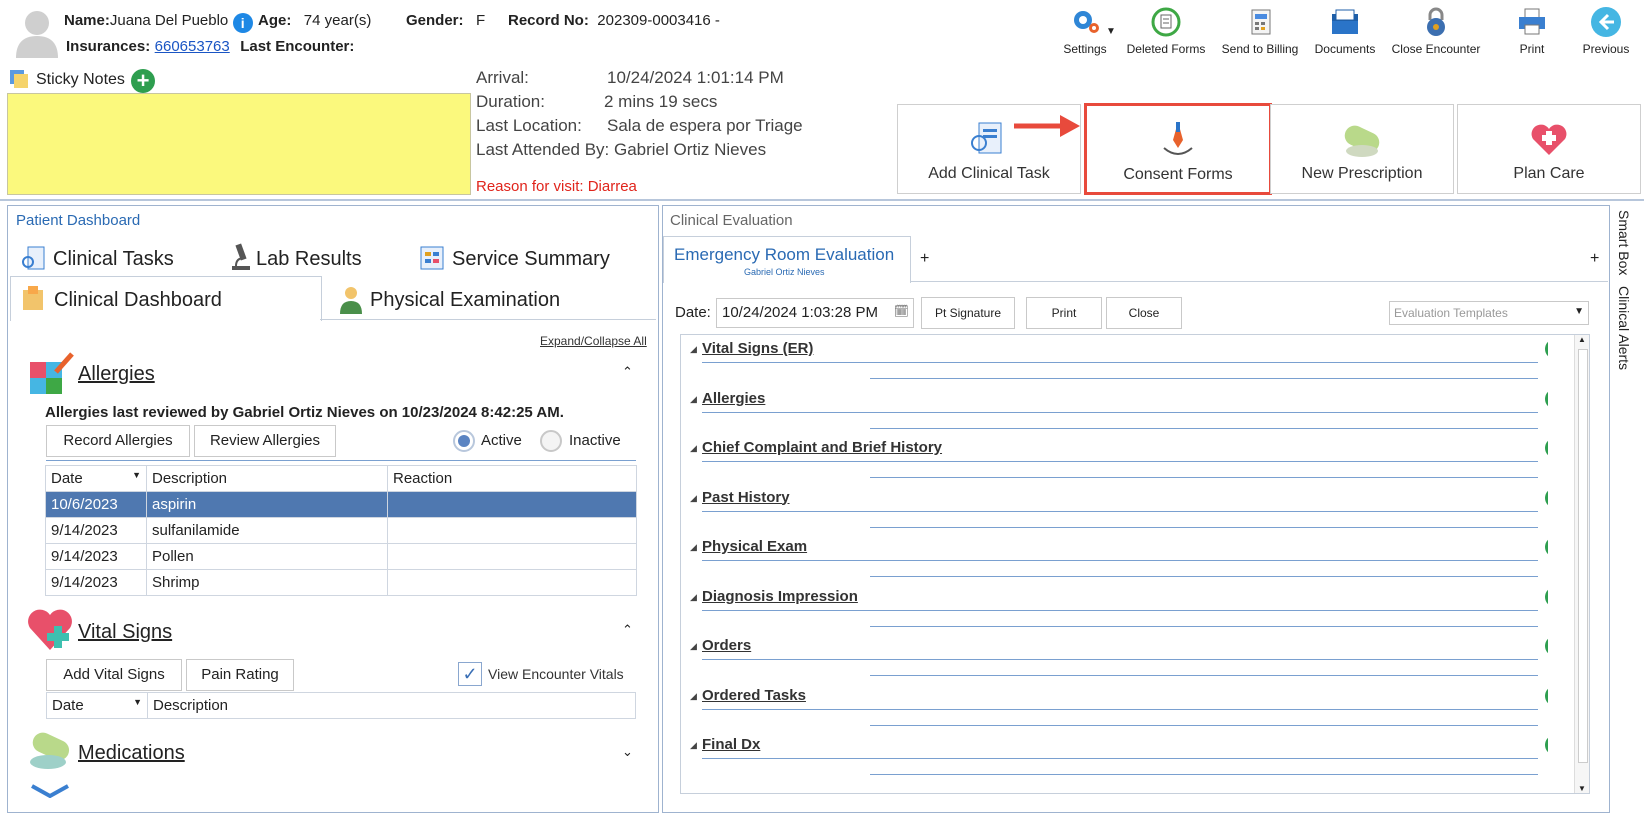 The width and height of the screenshot is (1644, 818). I want to click on table-row: 9/14/2023 Pollen, so click(341, 556).